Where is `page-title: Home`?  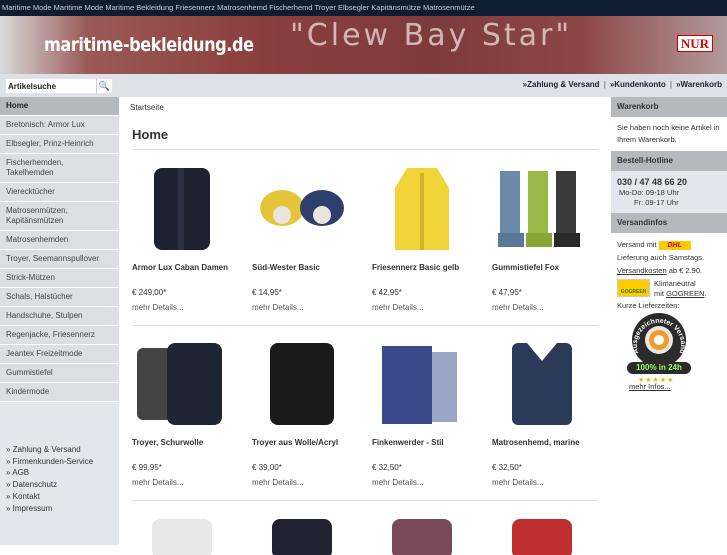
page-title: Home is located at coordinates (150, 134).